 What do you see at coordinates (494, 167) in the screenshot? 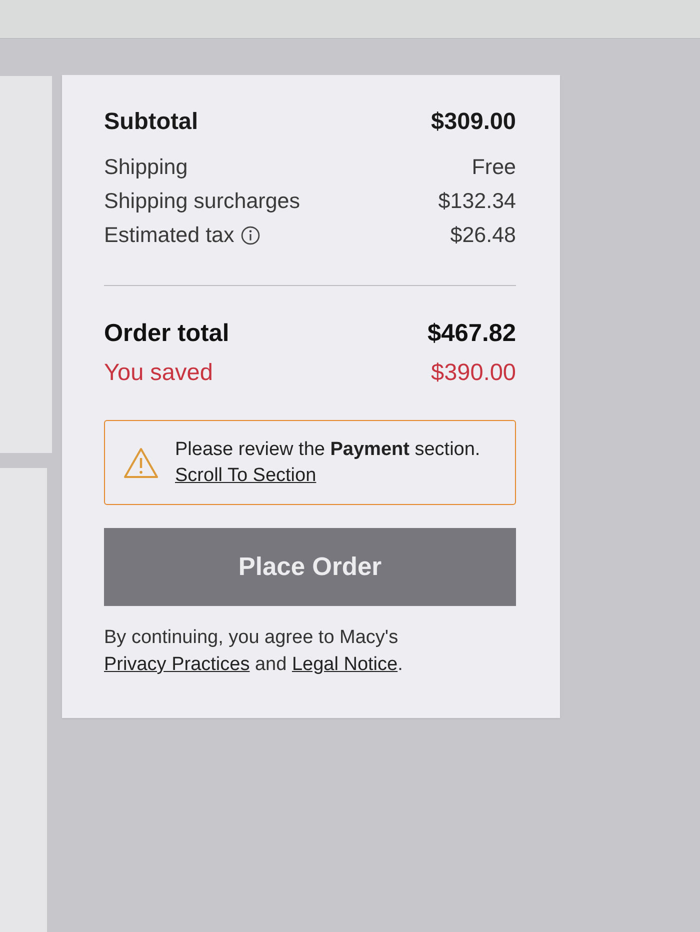
I see `line-value: Free` at bounding box center [494, 167].